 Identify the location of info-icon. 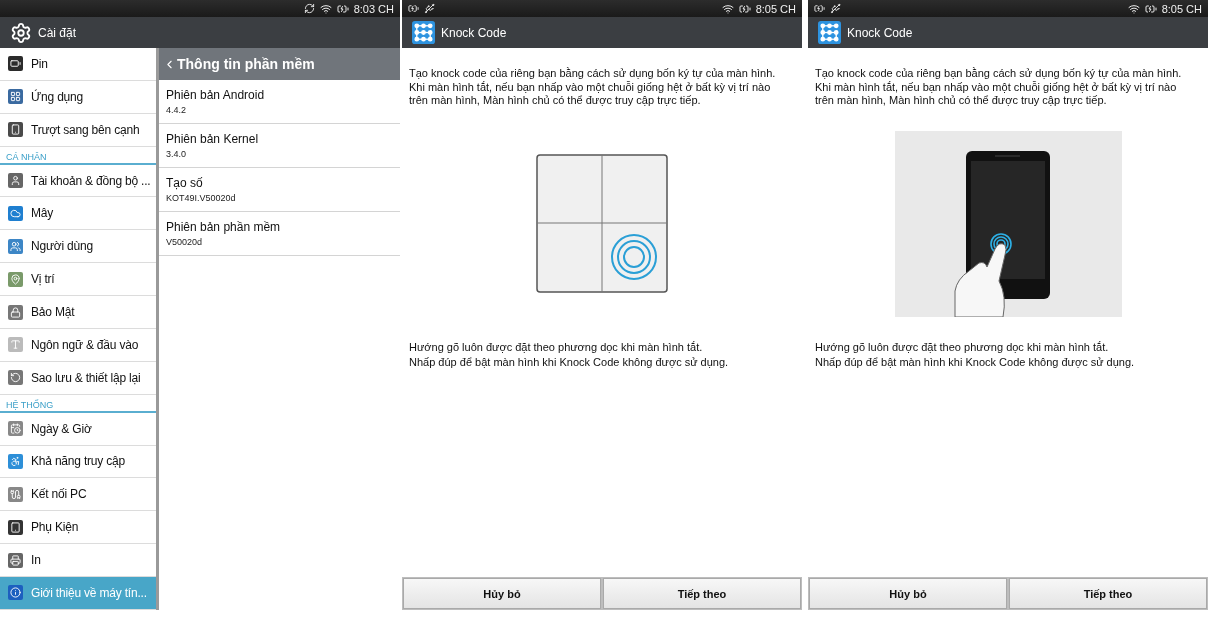
(15, 593).